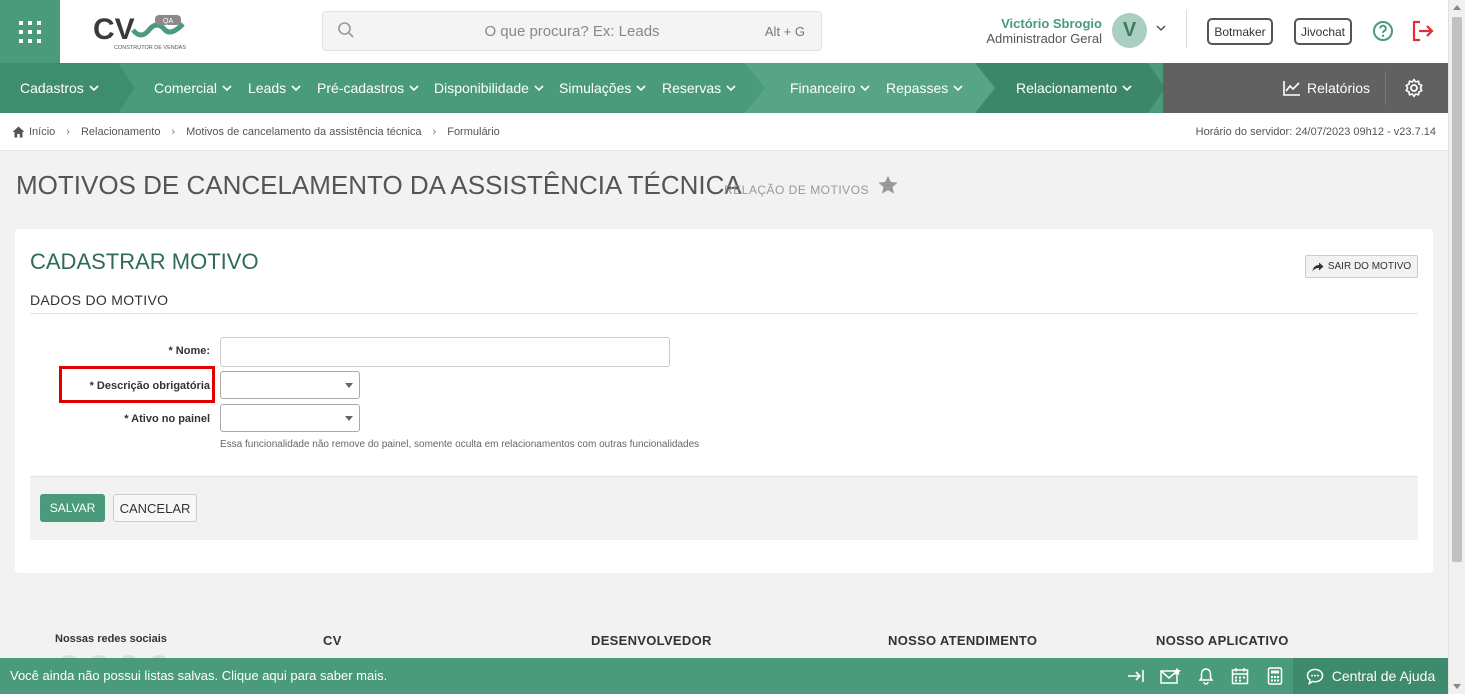 Image resolution: width=1465 pixels, height=694 pixels. What do you see at coordinates (1240, 31) in the screenshot?
I see `botmaker-button: Botmaker` at bounding box center [1240, 31].